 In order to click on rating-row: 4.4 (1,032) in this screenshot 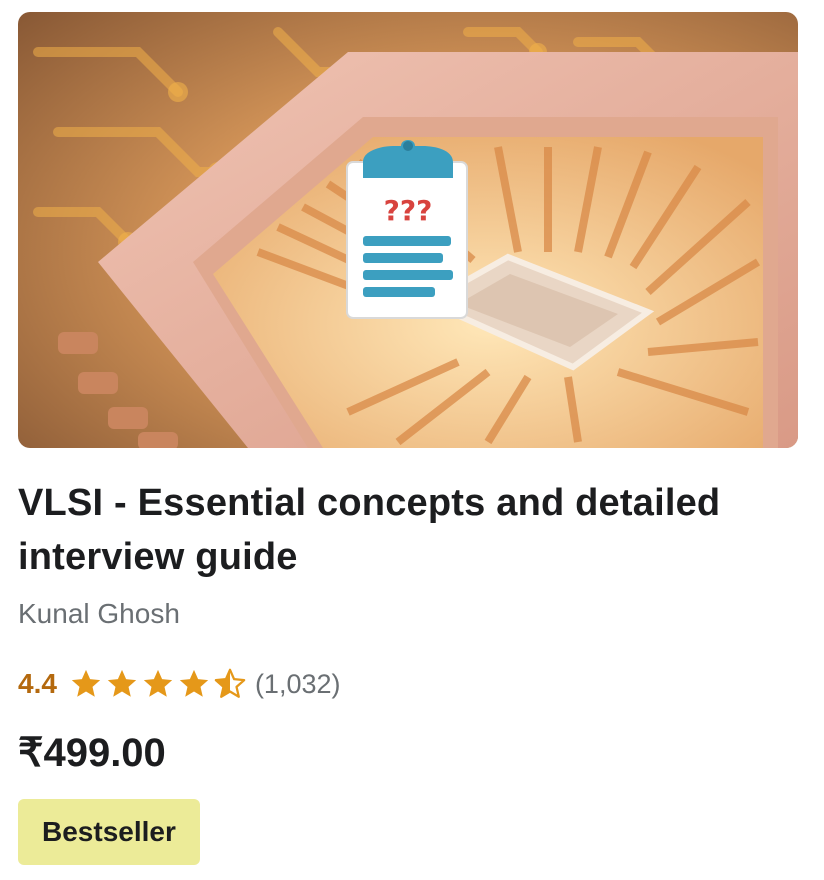, I will do `click(179, 684)`.